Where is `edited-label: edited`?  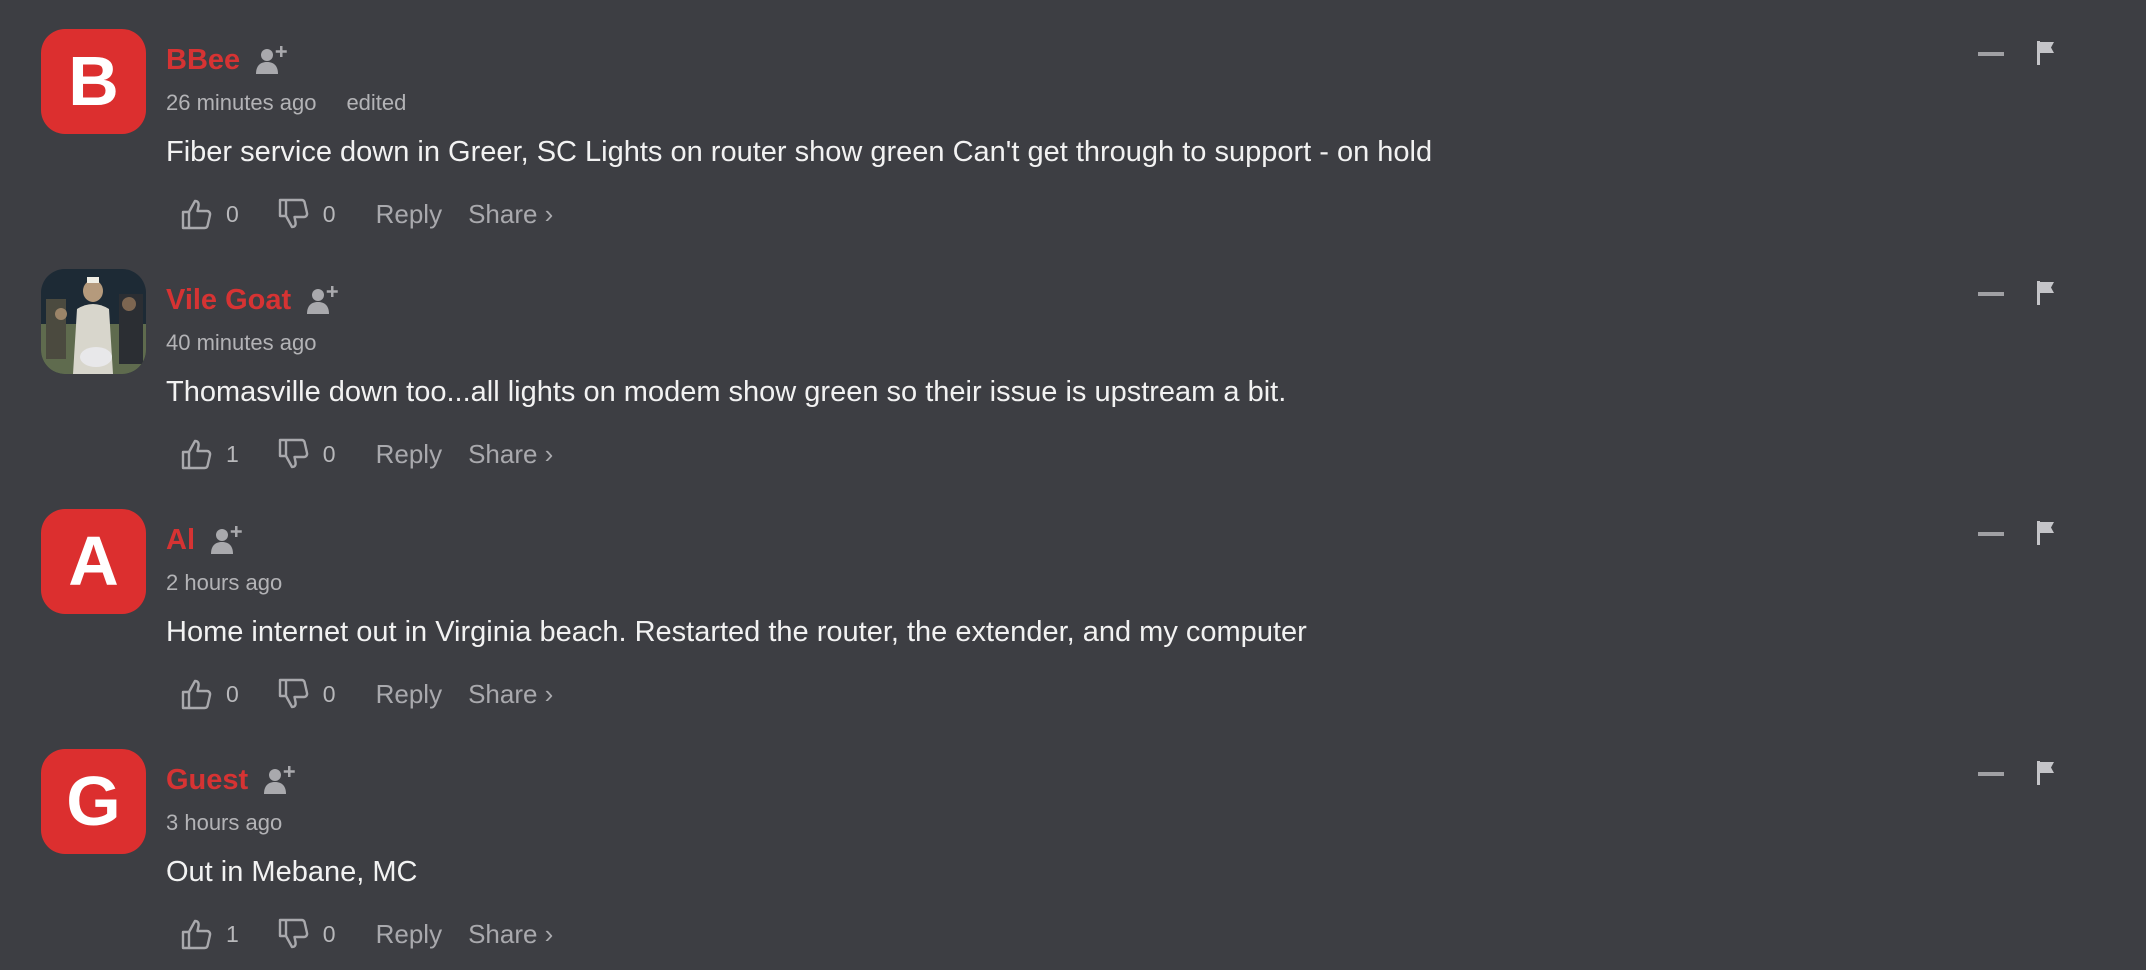
edited-label: edited is located at coordinates (376, 102).